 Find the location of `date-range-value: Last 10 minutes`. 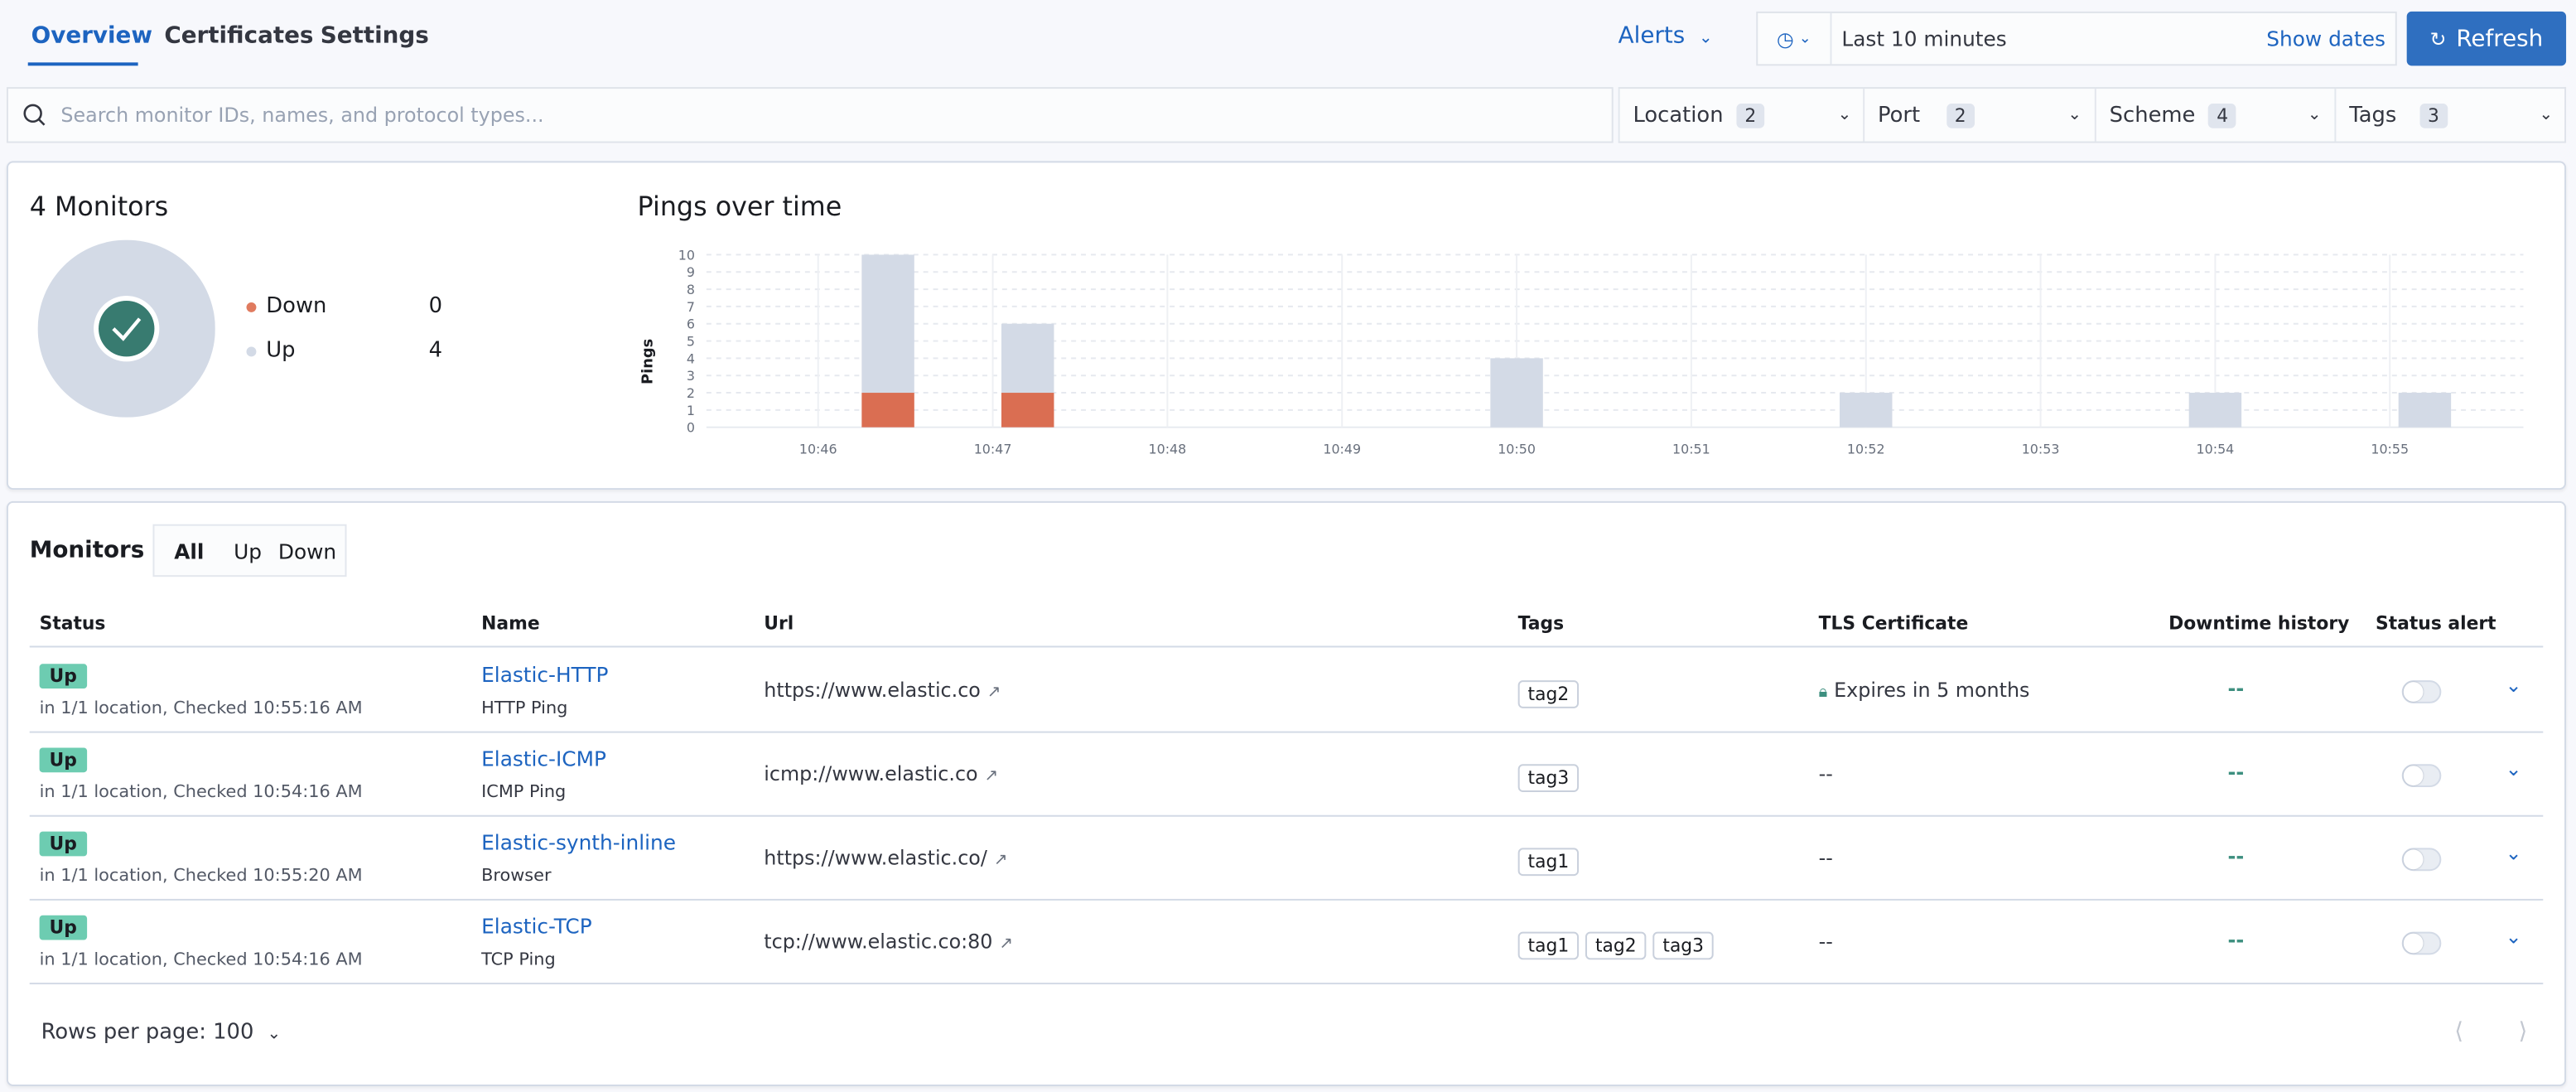

date-range-value: Last 10 minutes is located at coordinates (1923, 39).